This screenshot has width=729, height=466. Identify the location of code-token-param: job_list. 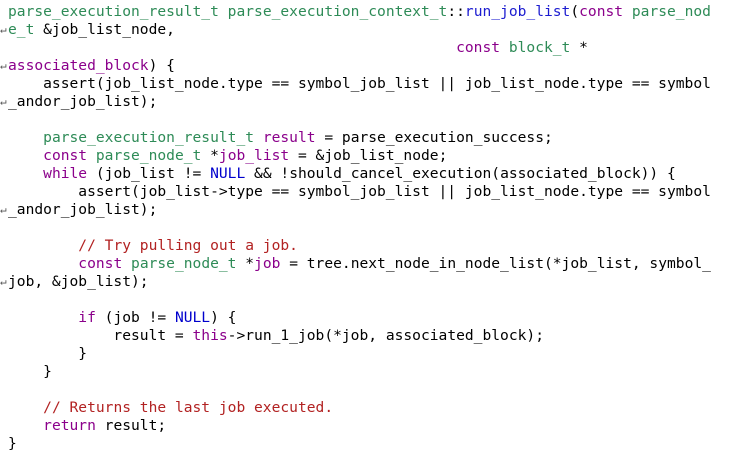
(254, 155).